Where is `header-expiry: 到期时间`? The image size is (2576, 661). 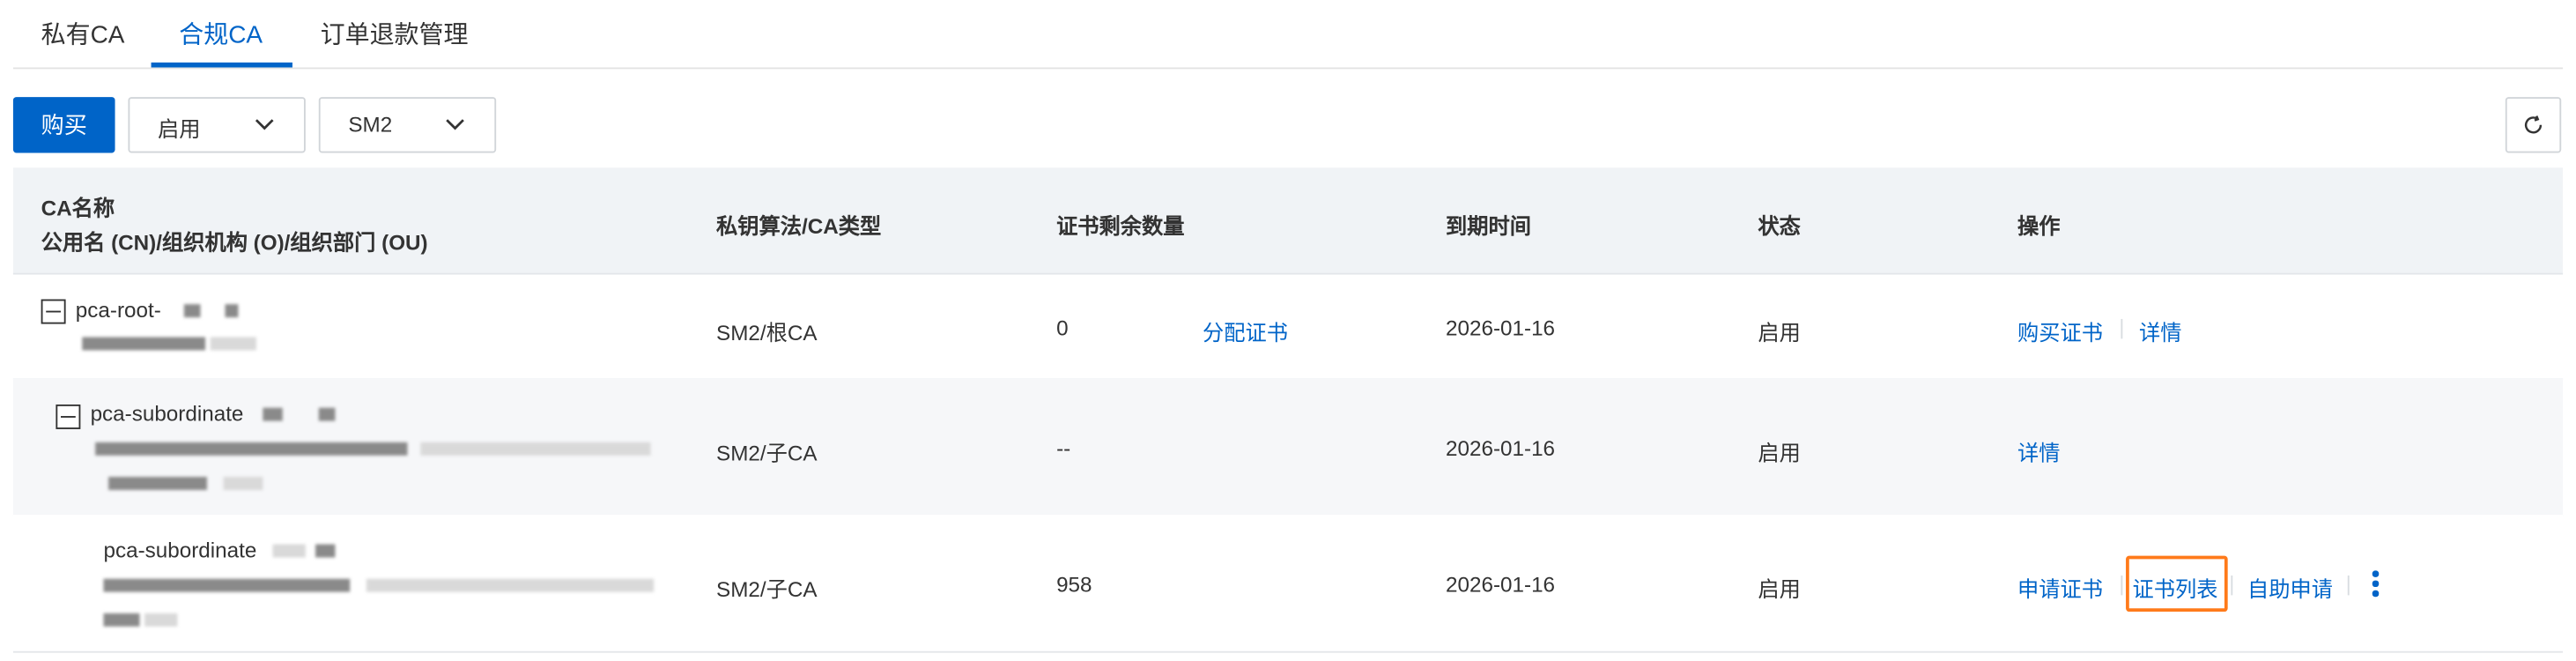 header-expiry: 到期时间 is located at coordinates (1489, 226).